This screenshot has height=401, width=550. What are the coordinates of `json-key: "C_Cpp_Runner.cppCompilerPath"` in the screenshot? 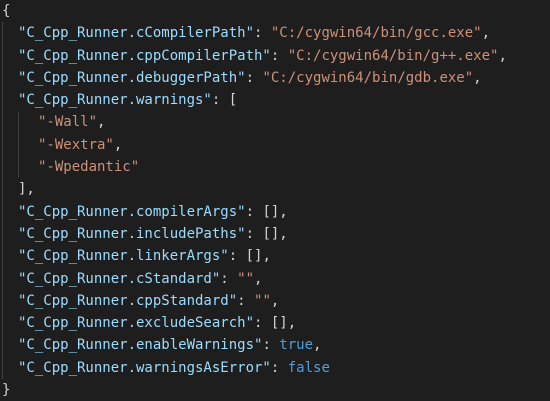 It's located at (144, 55).